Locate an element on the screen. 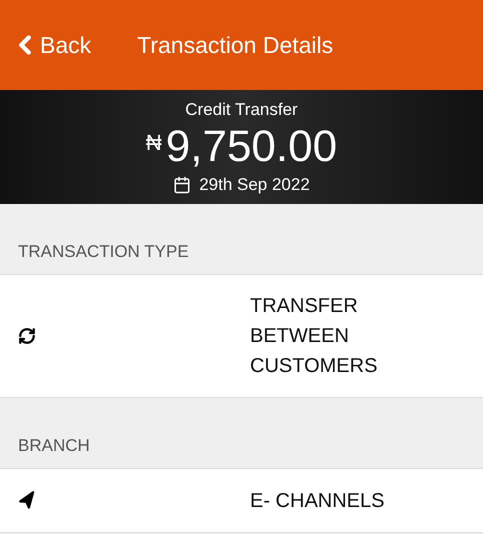 Image resolution: width=483 pixels, height=534 pixels. amount: 9,750.00 is located at coordinates (252, 147).